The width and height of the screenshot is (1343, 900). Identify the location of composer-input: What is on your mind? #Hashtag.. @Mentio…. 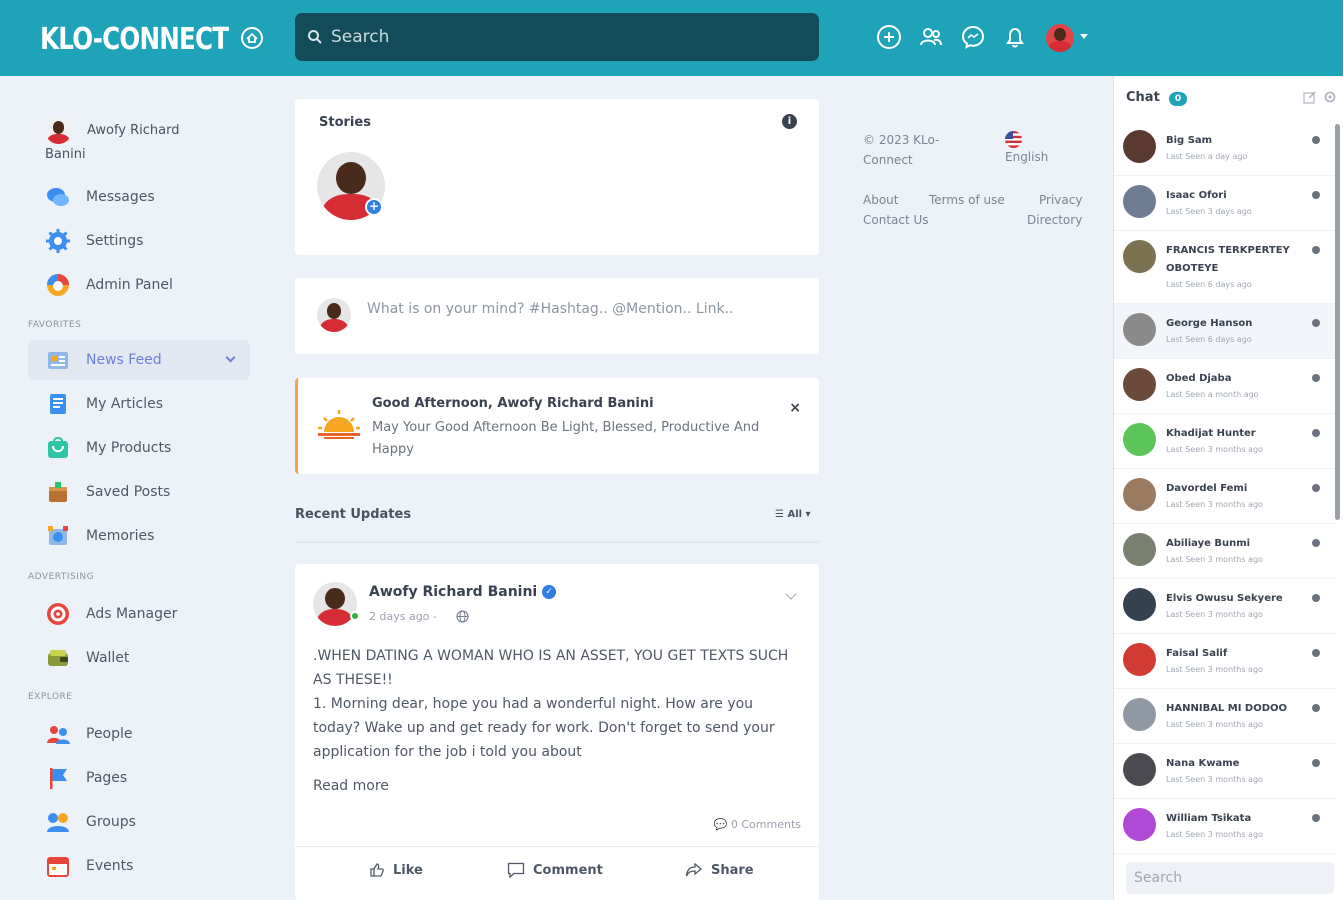
(550, 309).